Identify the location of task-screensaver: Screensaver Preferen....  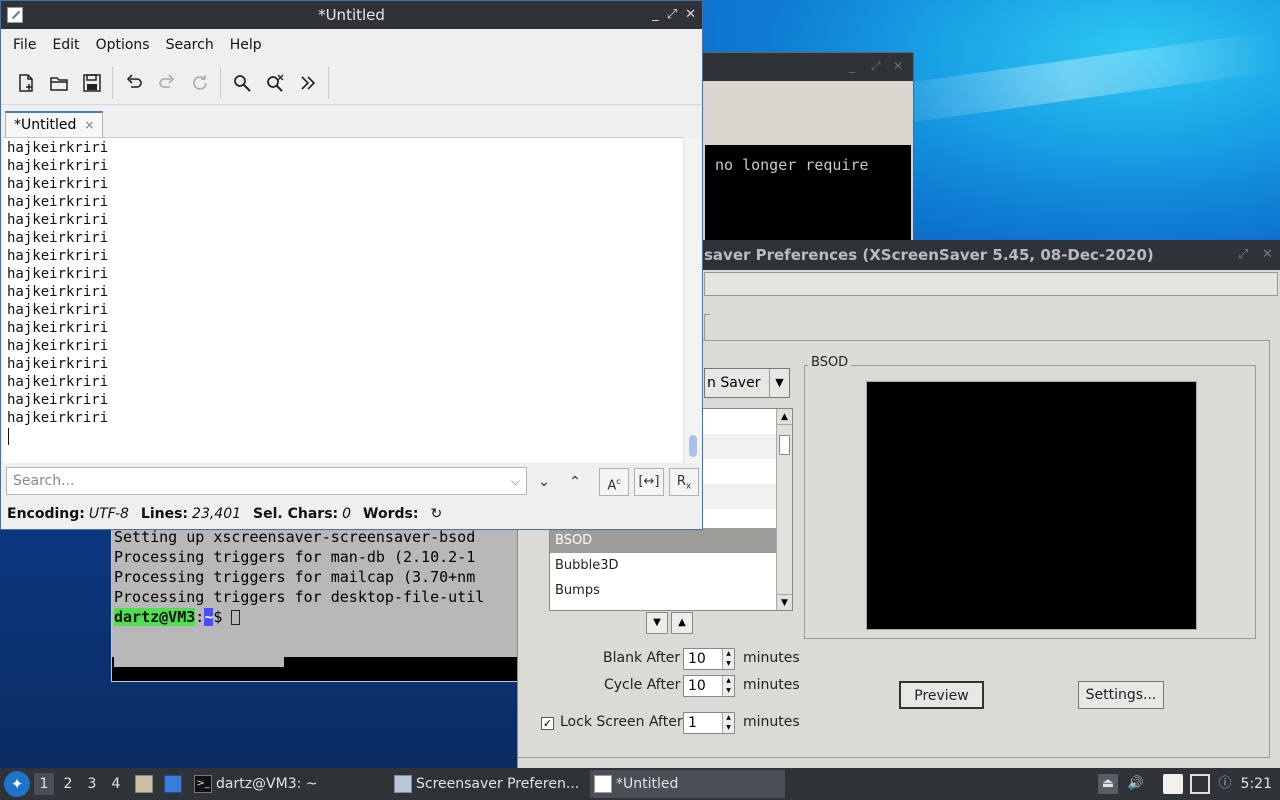
(487, 784).